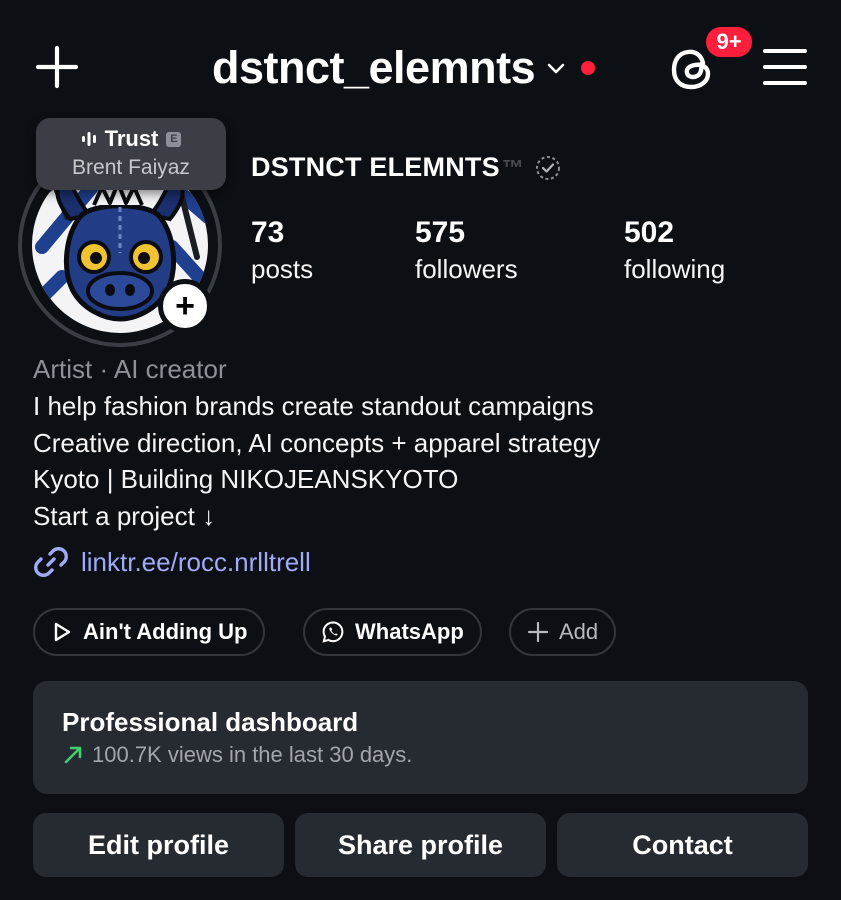 This screenshot has width=841, height=900. I want to click on stat-followers-label: followers, so click(466, 269).